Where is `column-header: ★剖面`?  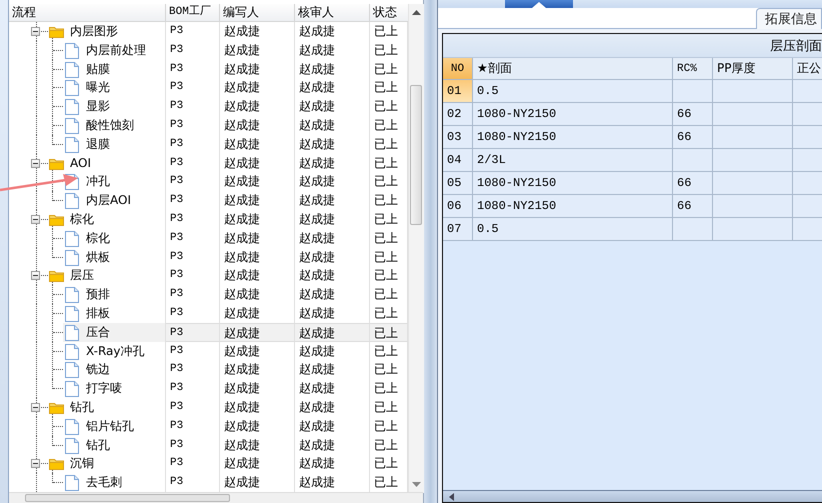
column-header: ★剖面 is located at coordinates (573, 68).